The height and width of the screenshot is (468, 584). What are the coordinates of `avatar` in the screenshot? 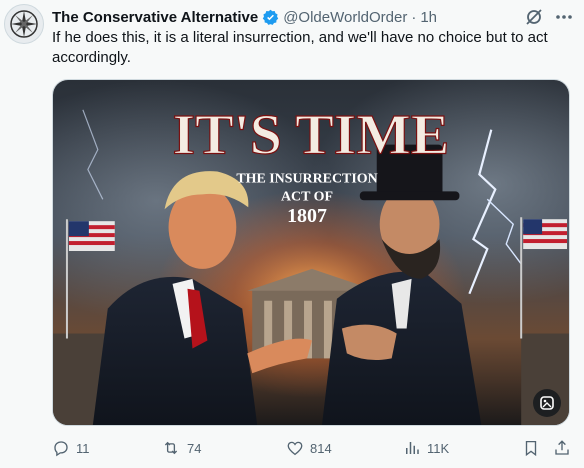 It's located at (24, 24).